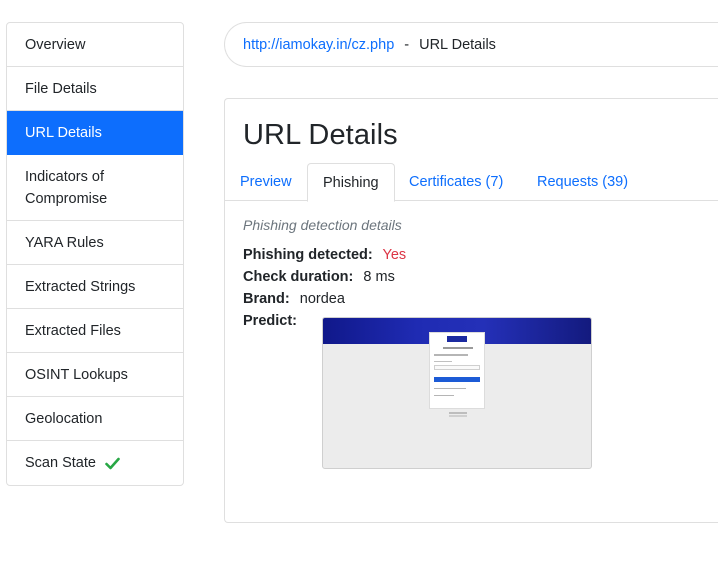 This screenshot has height=582, width=718. Describe the element at coordinates (55, 44) in the screenshot. I see `sidebar-item-label: Overview` at that location.